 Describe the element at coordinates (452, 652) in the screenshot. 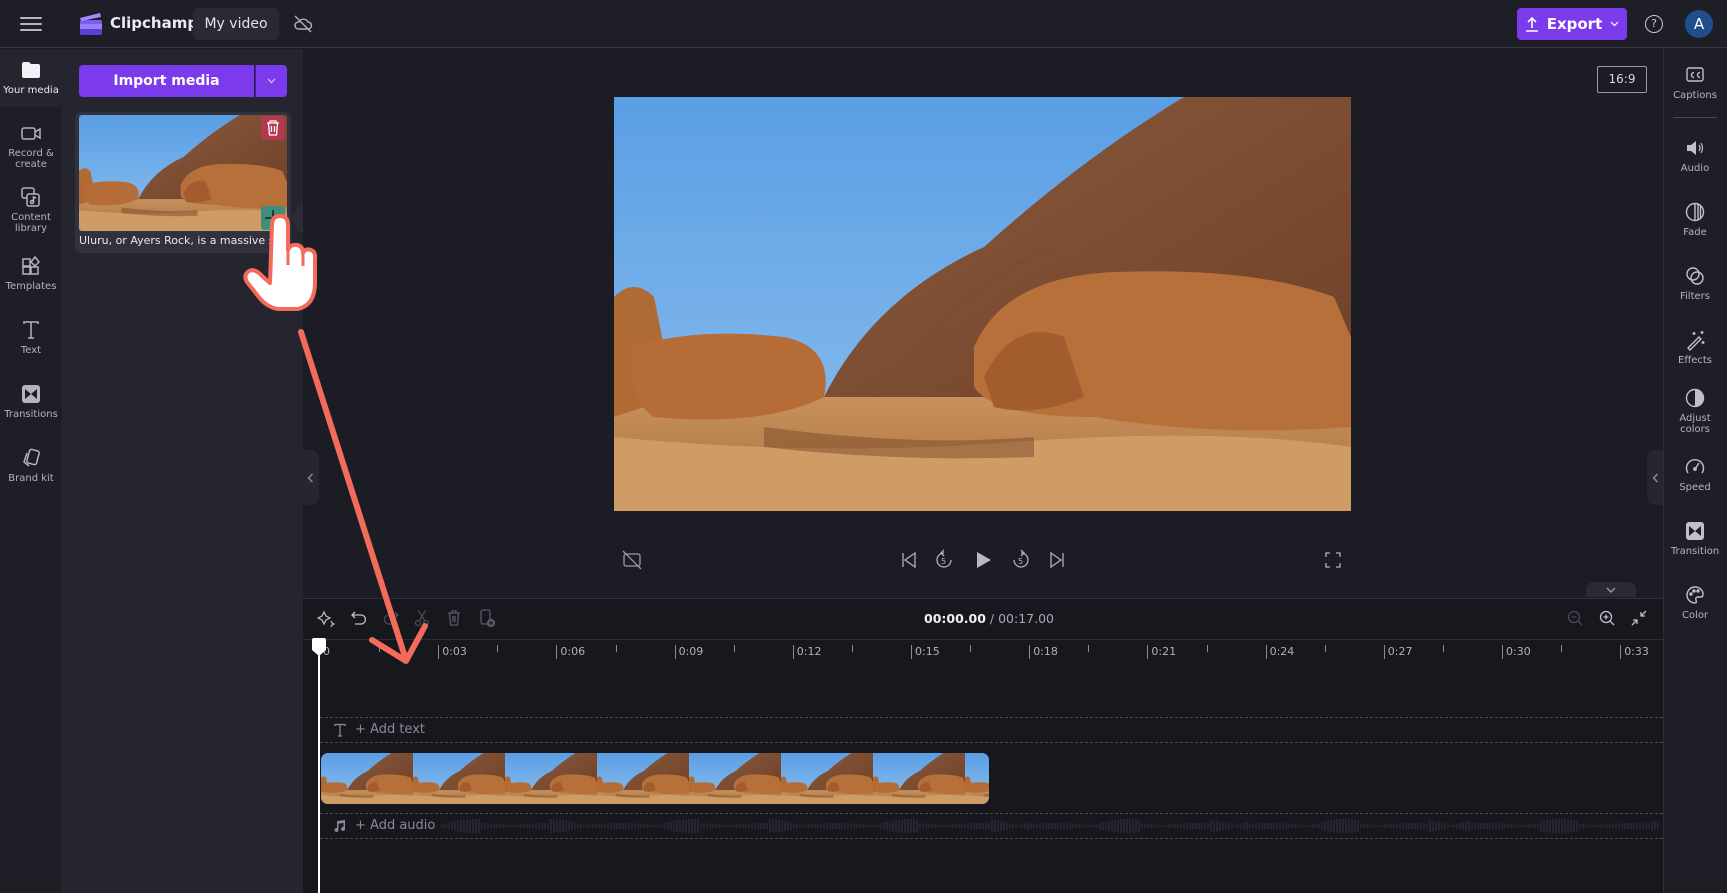

I see `ruler-tick-label: 0:03` at that location.